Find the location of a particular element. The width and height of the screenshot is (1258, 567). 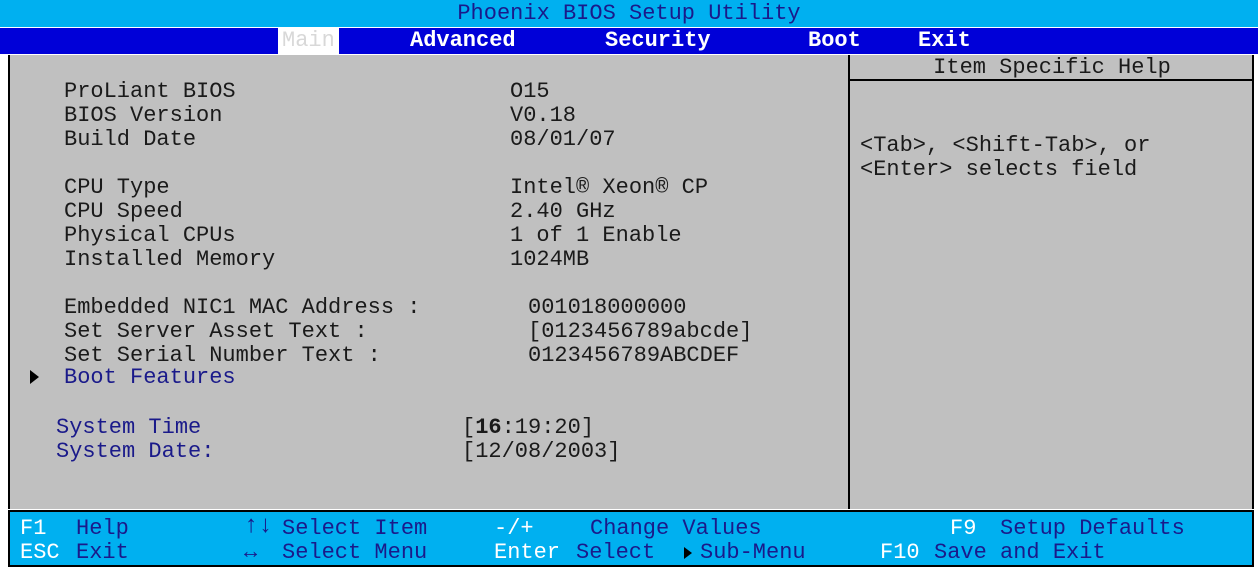

bios-version-label: BIOS Version is located at coordinates (143, 115).